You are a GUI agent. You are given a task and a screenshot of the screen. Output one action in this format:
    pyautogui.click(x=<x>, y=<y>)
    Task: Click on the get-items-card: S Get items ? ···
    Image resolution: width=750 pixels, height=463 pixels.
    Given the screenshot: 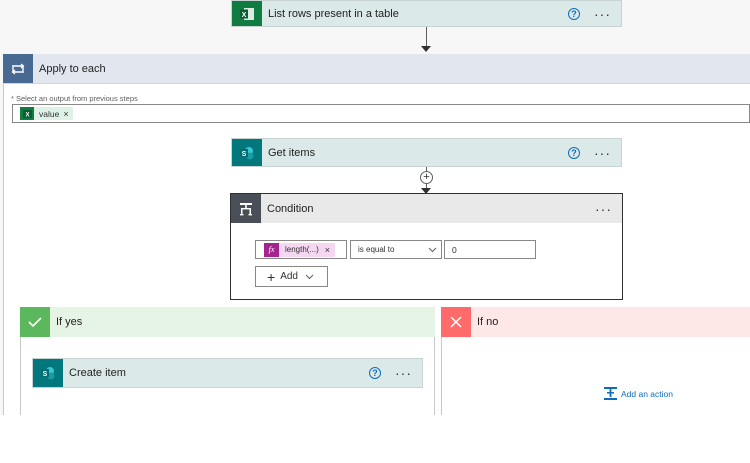 What is the action you would take?
    pyautogui.click(x=426, y=152)
    